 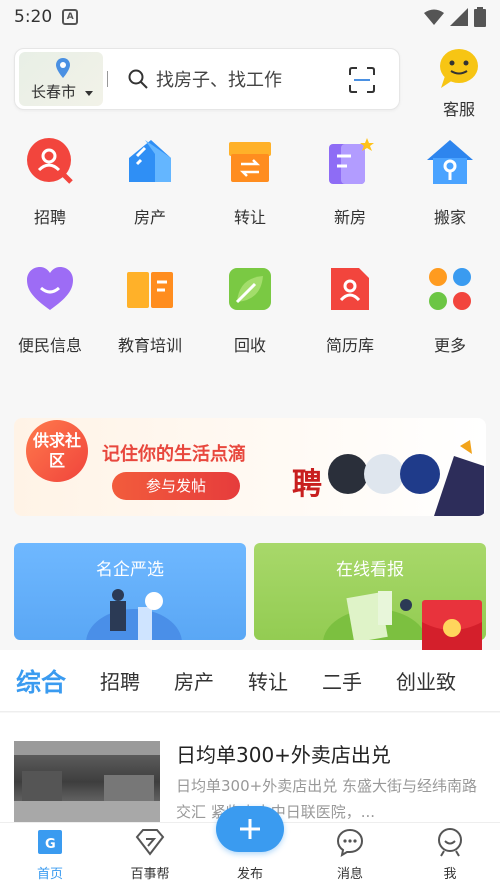 What do you see at coordinates (349, 874) in the screenshot?
I see `nav-label: 消息` at bounding box center [349, 874].